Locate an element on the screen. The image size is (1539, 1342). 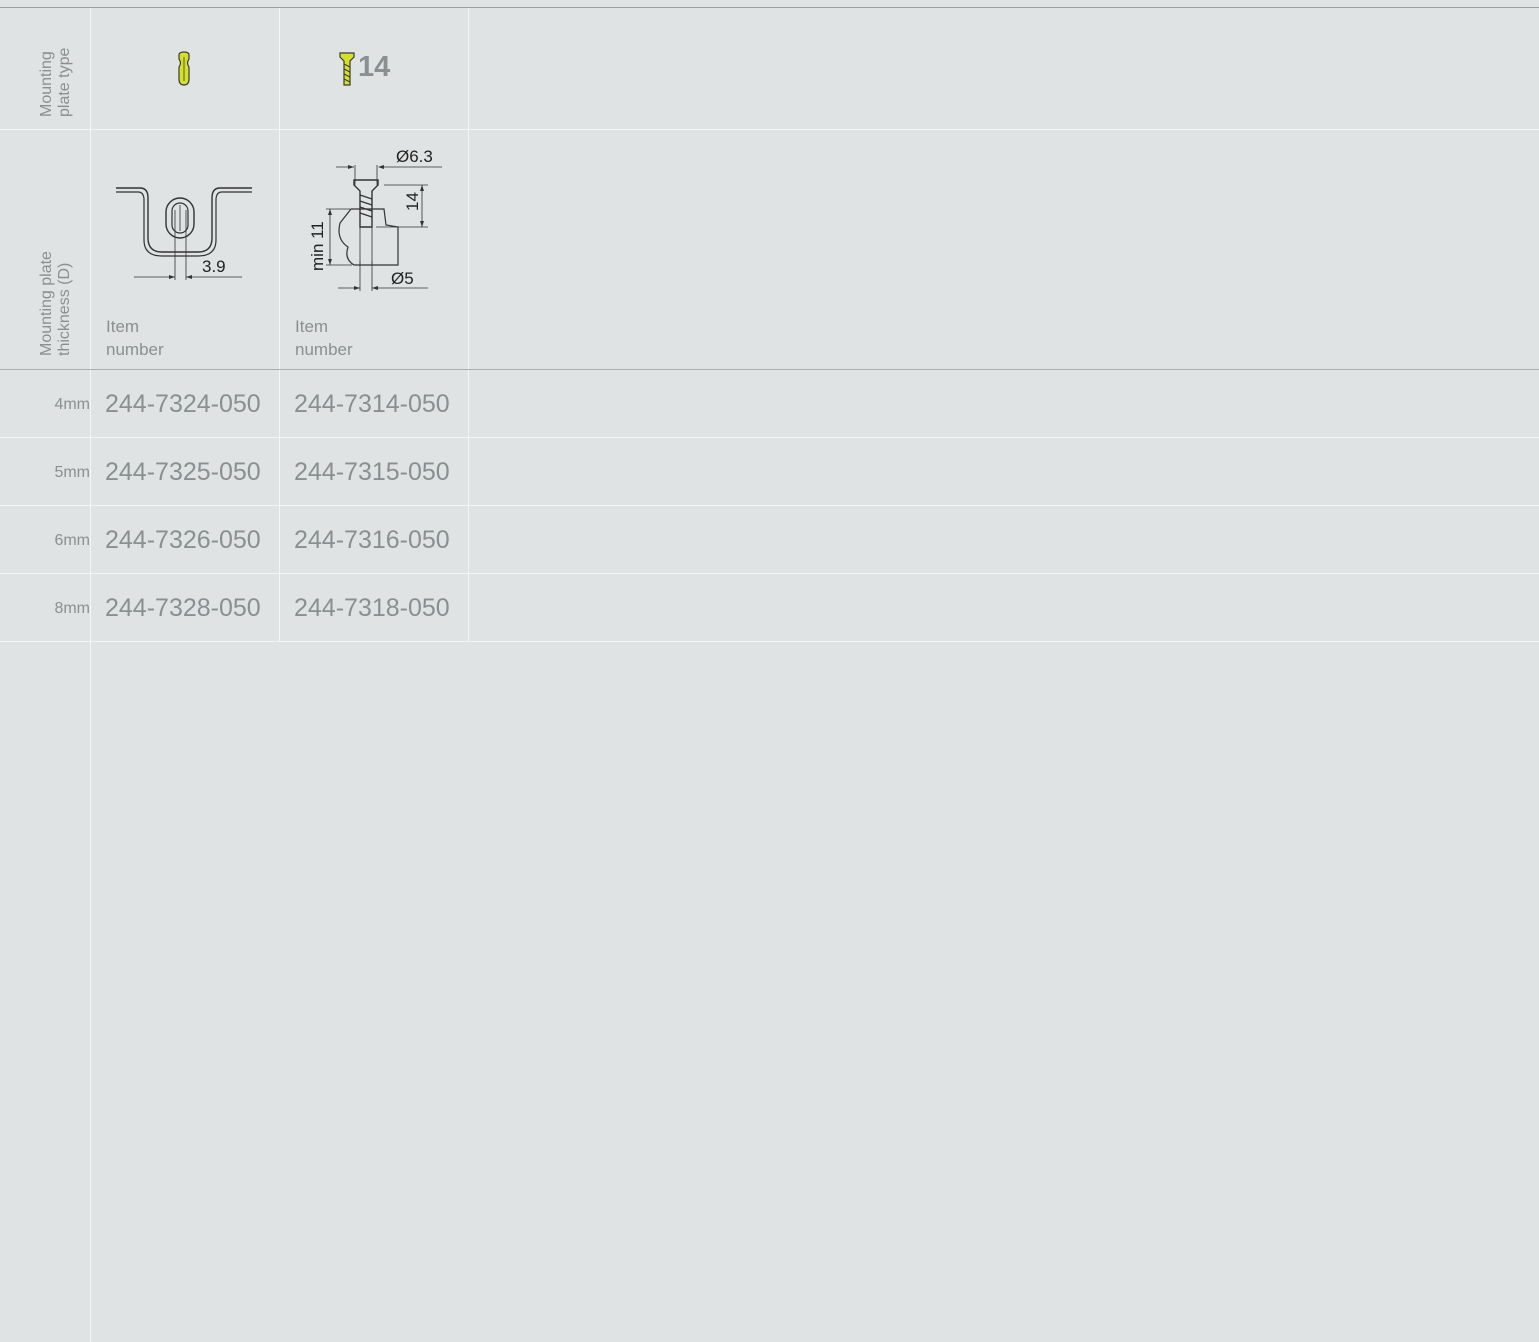
top-rule is located at coordinates (769, 7).